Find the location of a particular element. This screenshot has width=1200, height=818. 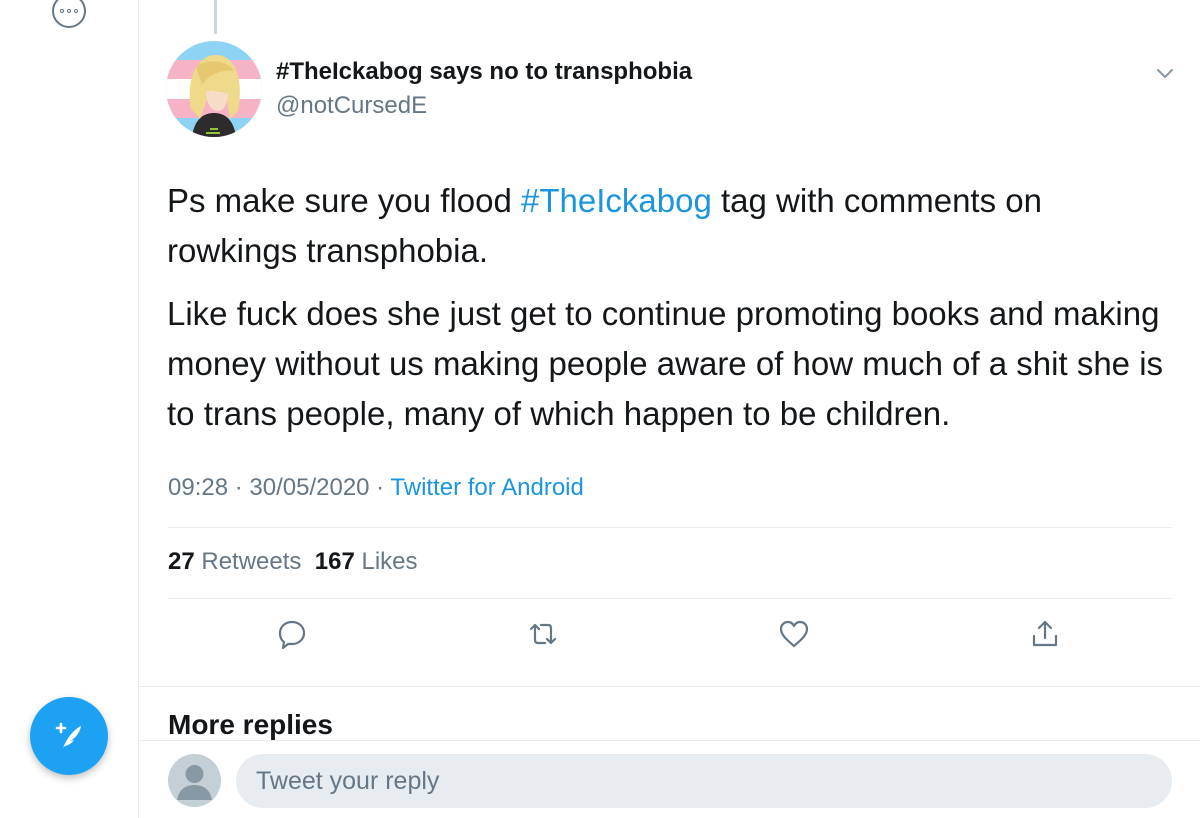

tweet-stats: 27 Retweets 167 Likes is located at coordinates (293, 562).